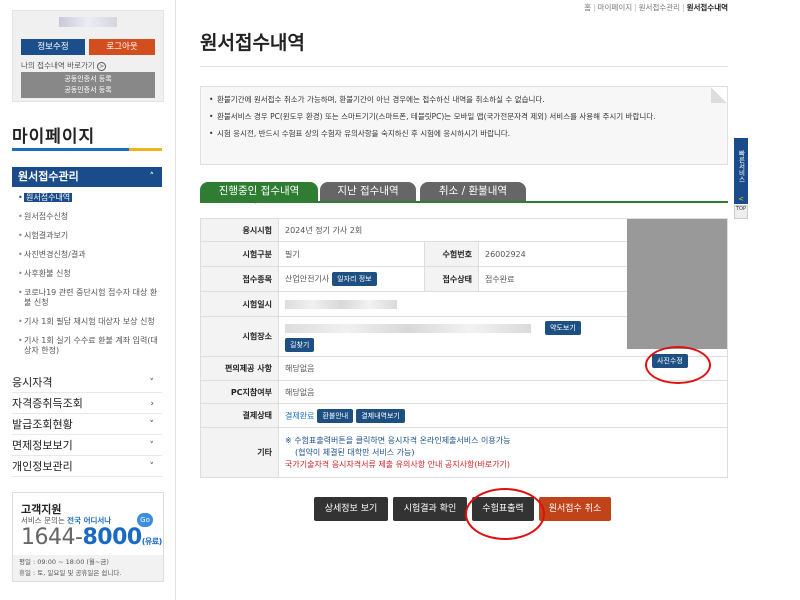 Image resolution: width=800 pixels, height=600 pixels. Describe the element at coordinates (48, 537) in the screenshot. I see `cs-phone-a: 1644` at that location.